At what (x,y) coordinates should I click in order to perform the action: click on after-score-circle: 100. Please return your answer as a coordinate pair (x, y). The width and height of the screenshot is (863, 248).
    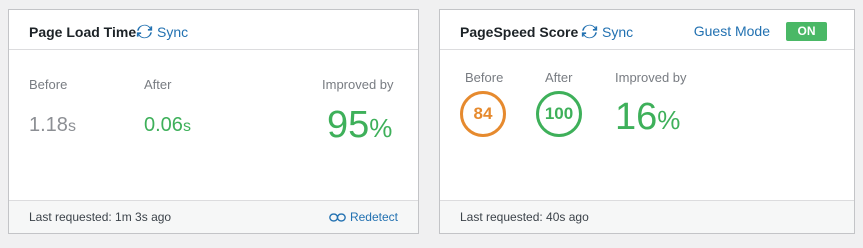
    Looking at the image, I should click on (559, 114).